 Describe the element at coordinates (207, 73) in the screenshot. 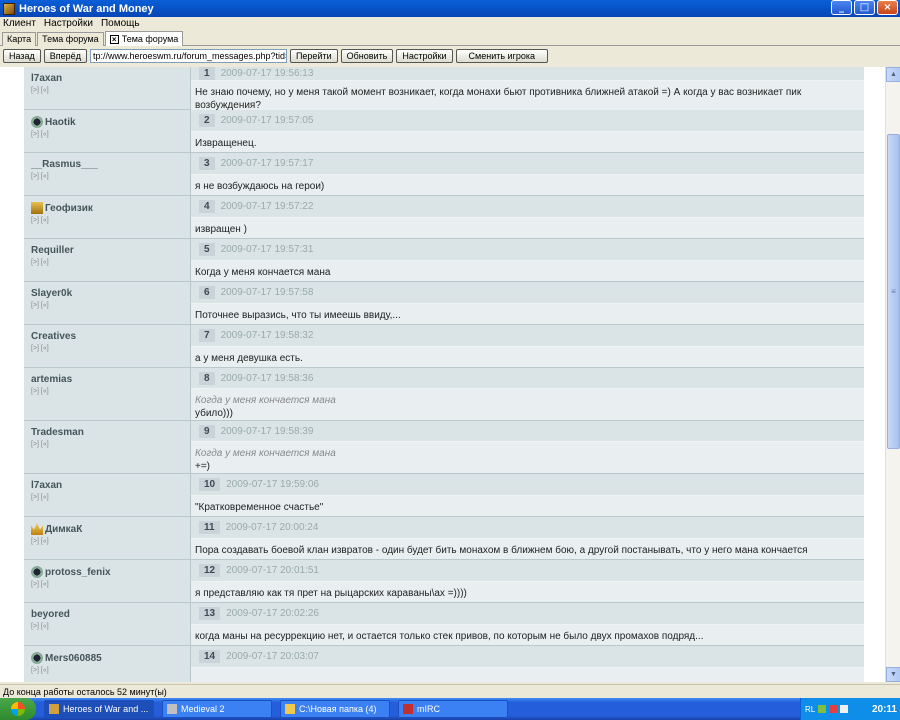

I see `post-number: 1` at that location.